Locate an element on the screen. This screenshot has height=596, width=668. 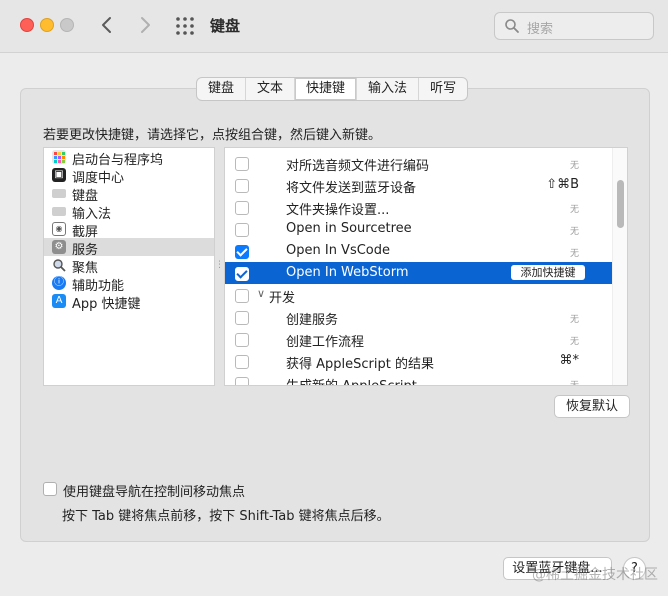
service-row: 生成新的 AppleScript 无 is located at coordinates (419, 378).